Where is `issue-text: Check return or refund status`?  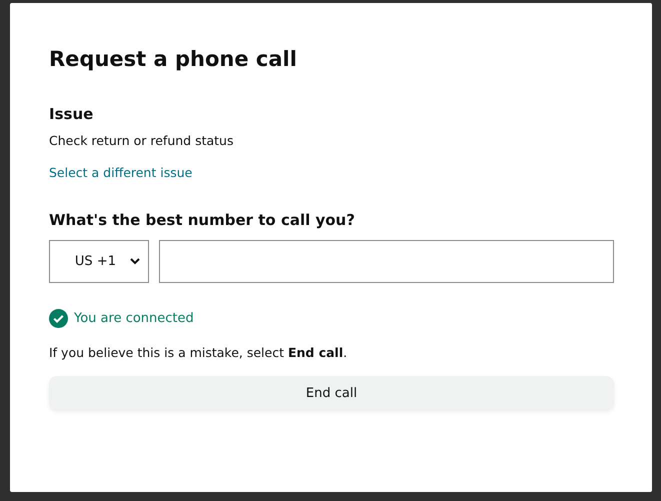
issue-text: Check return or refund status is located at coordinates (141, 141).